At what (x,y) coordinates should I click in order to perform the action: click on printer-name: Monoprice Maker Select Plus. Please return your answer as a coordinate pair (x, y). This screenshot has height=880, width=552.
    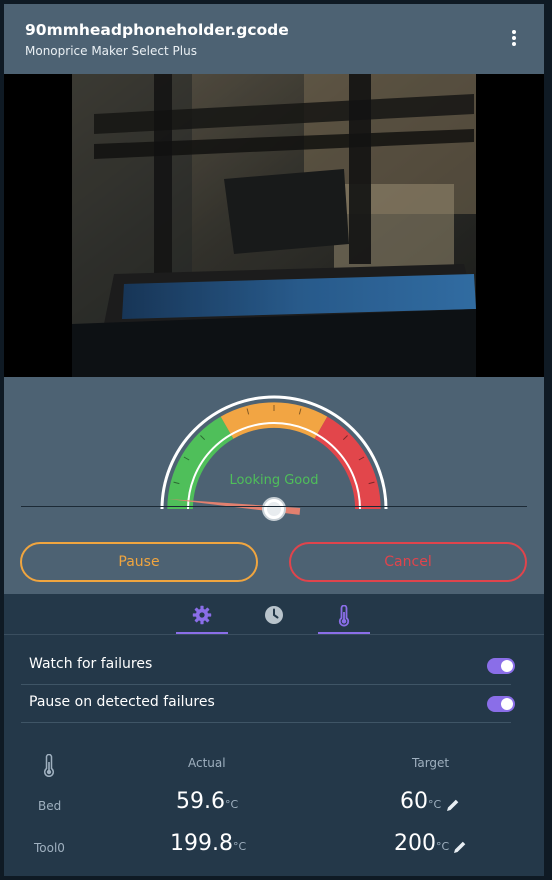
    Looking at the image, I should click on (111, 51).